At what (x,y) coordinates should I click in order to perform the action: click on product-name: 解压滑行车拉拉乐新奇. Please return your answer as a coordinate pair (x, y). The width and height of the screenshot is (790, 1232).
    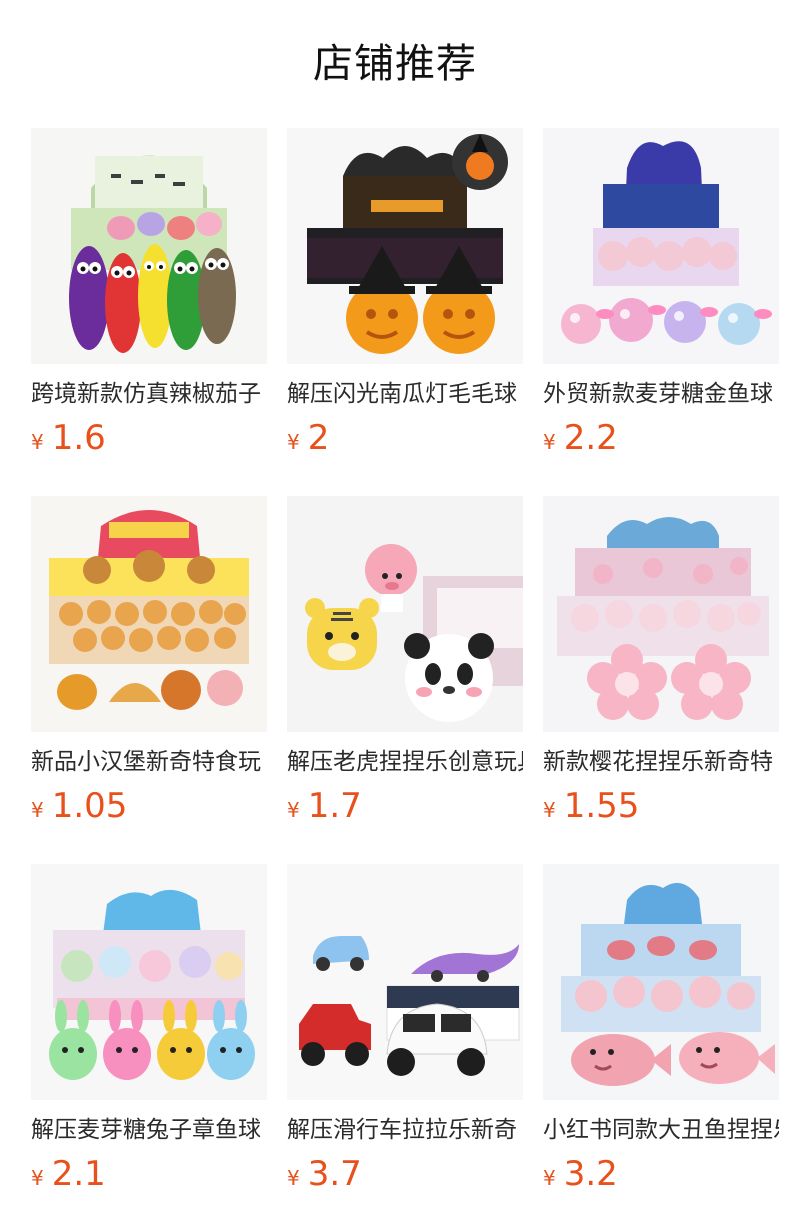
    Looking at the image, I should click on (405, 1130).